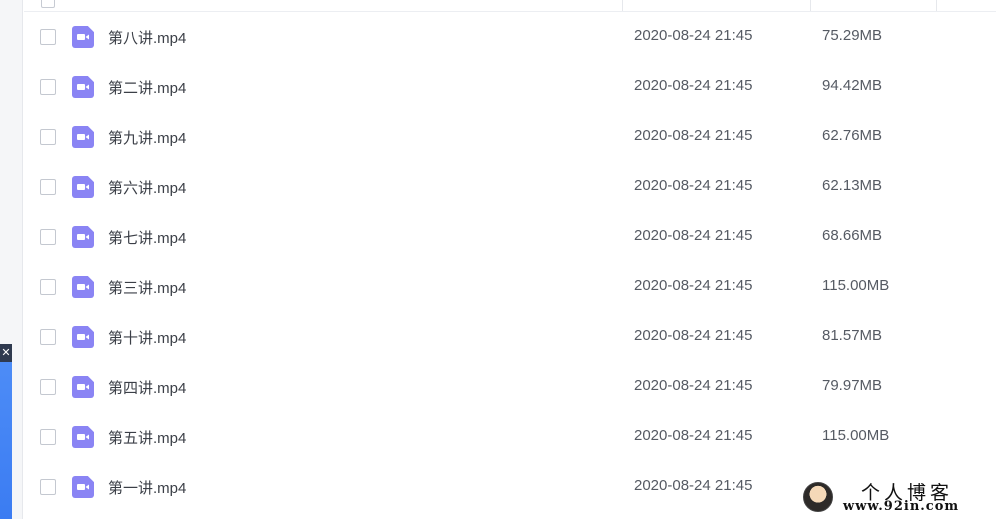 The width and height of the screenshot is (996, 519). Describe the element at coordinates (510, 137) in the screenshot. I see `file-row: 第九讲.mp4 2020-08-24 21:45 62.76MB` at that location.